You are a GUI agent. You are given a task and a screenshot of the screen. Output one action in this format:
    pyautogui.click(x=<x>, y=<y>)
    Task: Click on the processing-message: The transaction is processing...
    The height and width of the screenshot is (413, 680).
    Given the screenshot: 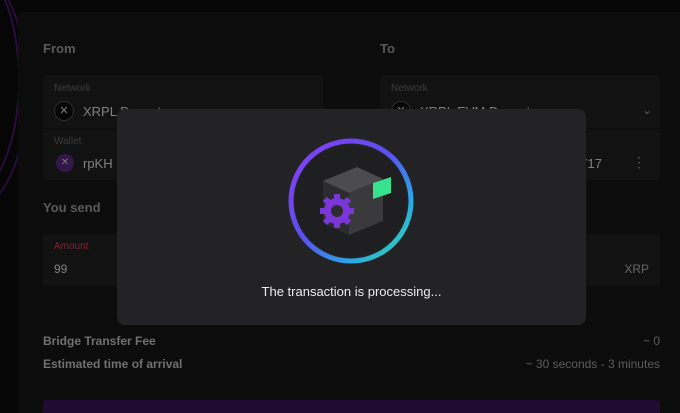 What is the action you would take?
    pyautogui.click(x=351, y=291)
    